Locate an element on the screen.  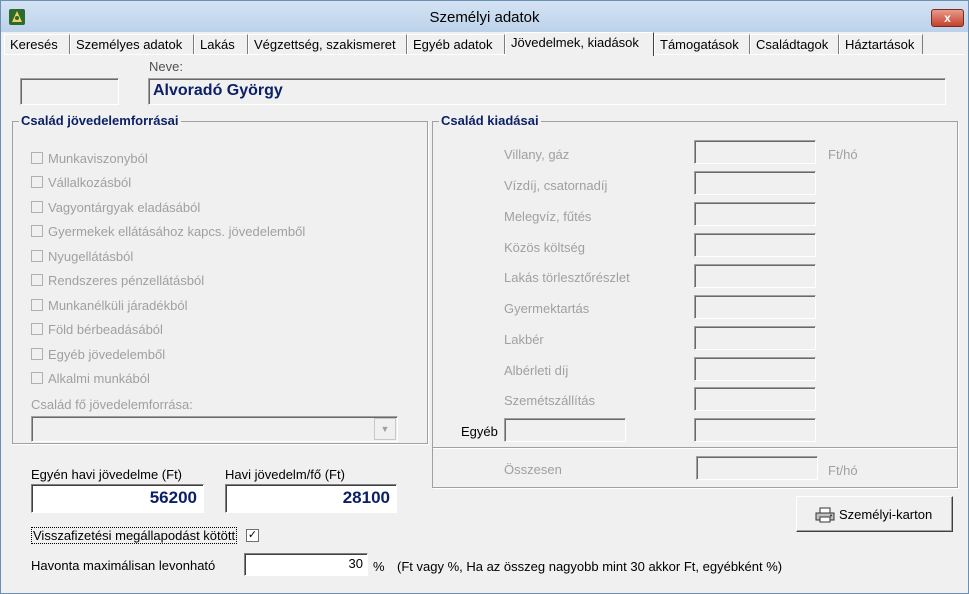
personal-card-button: Személyi-karton is located at coordinates (874, 514).